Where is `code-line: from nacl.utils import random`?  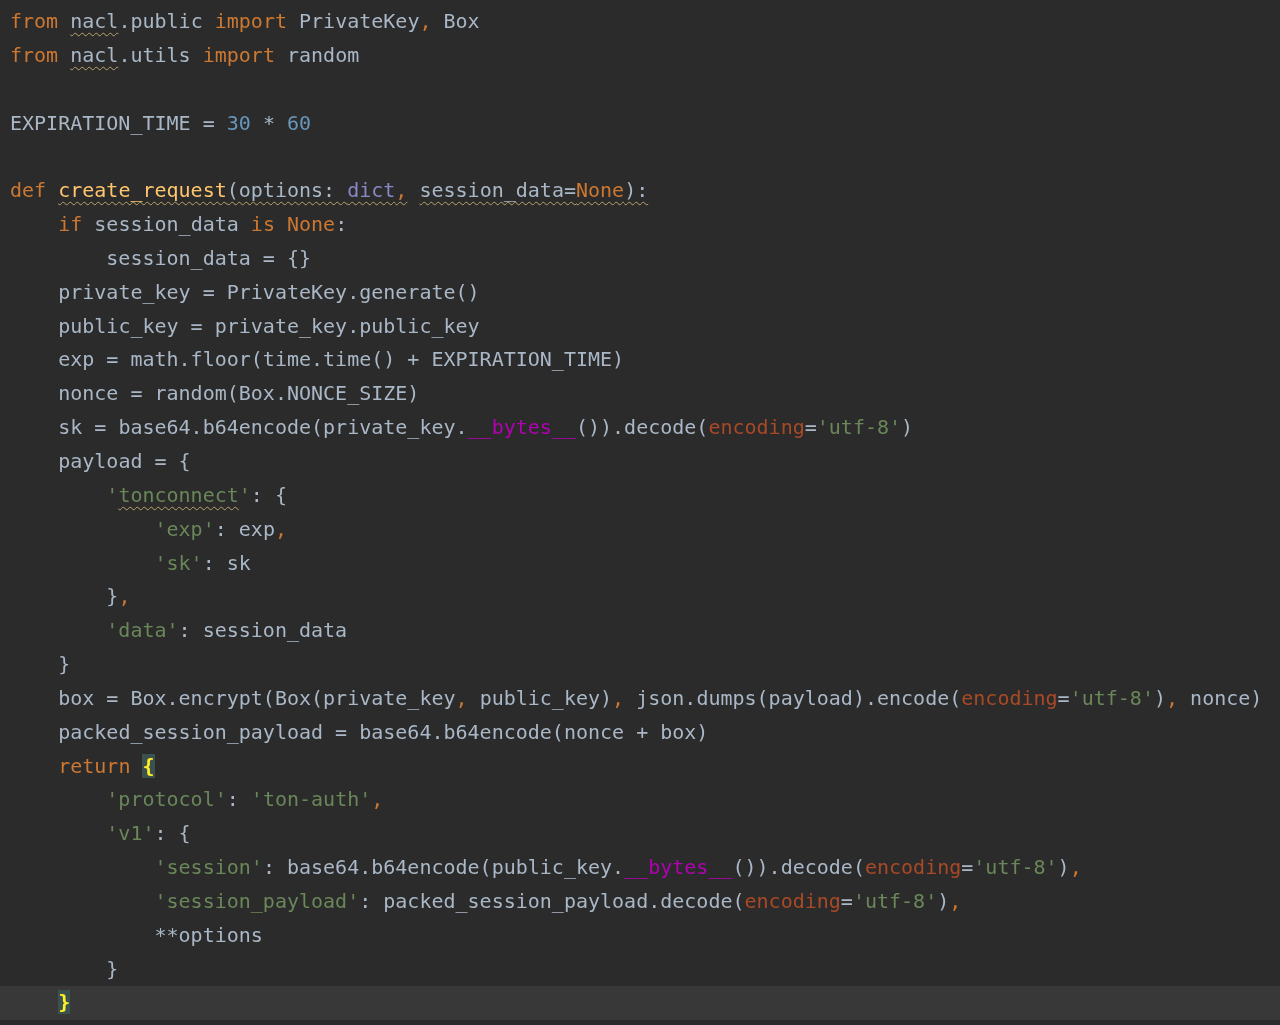 code-line: from nacl.utils import random is located at coordinates (185, 55).